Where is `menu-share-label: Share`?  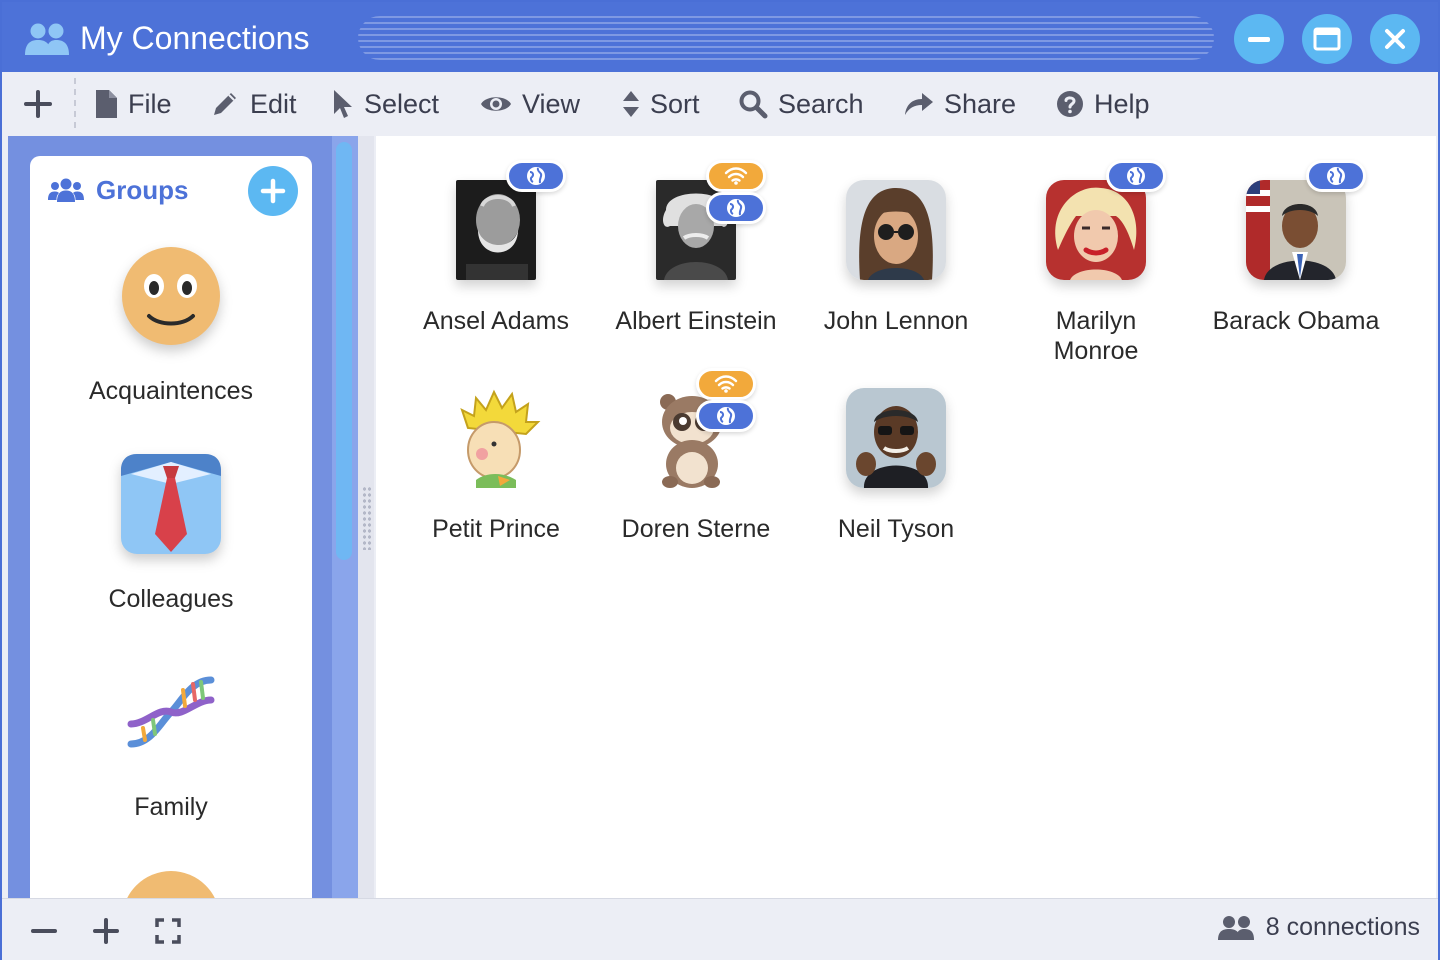 menu-share-label: Share is located at coordinates (980, 103).